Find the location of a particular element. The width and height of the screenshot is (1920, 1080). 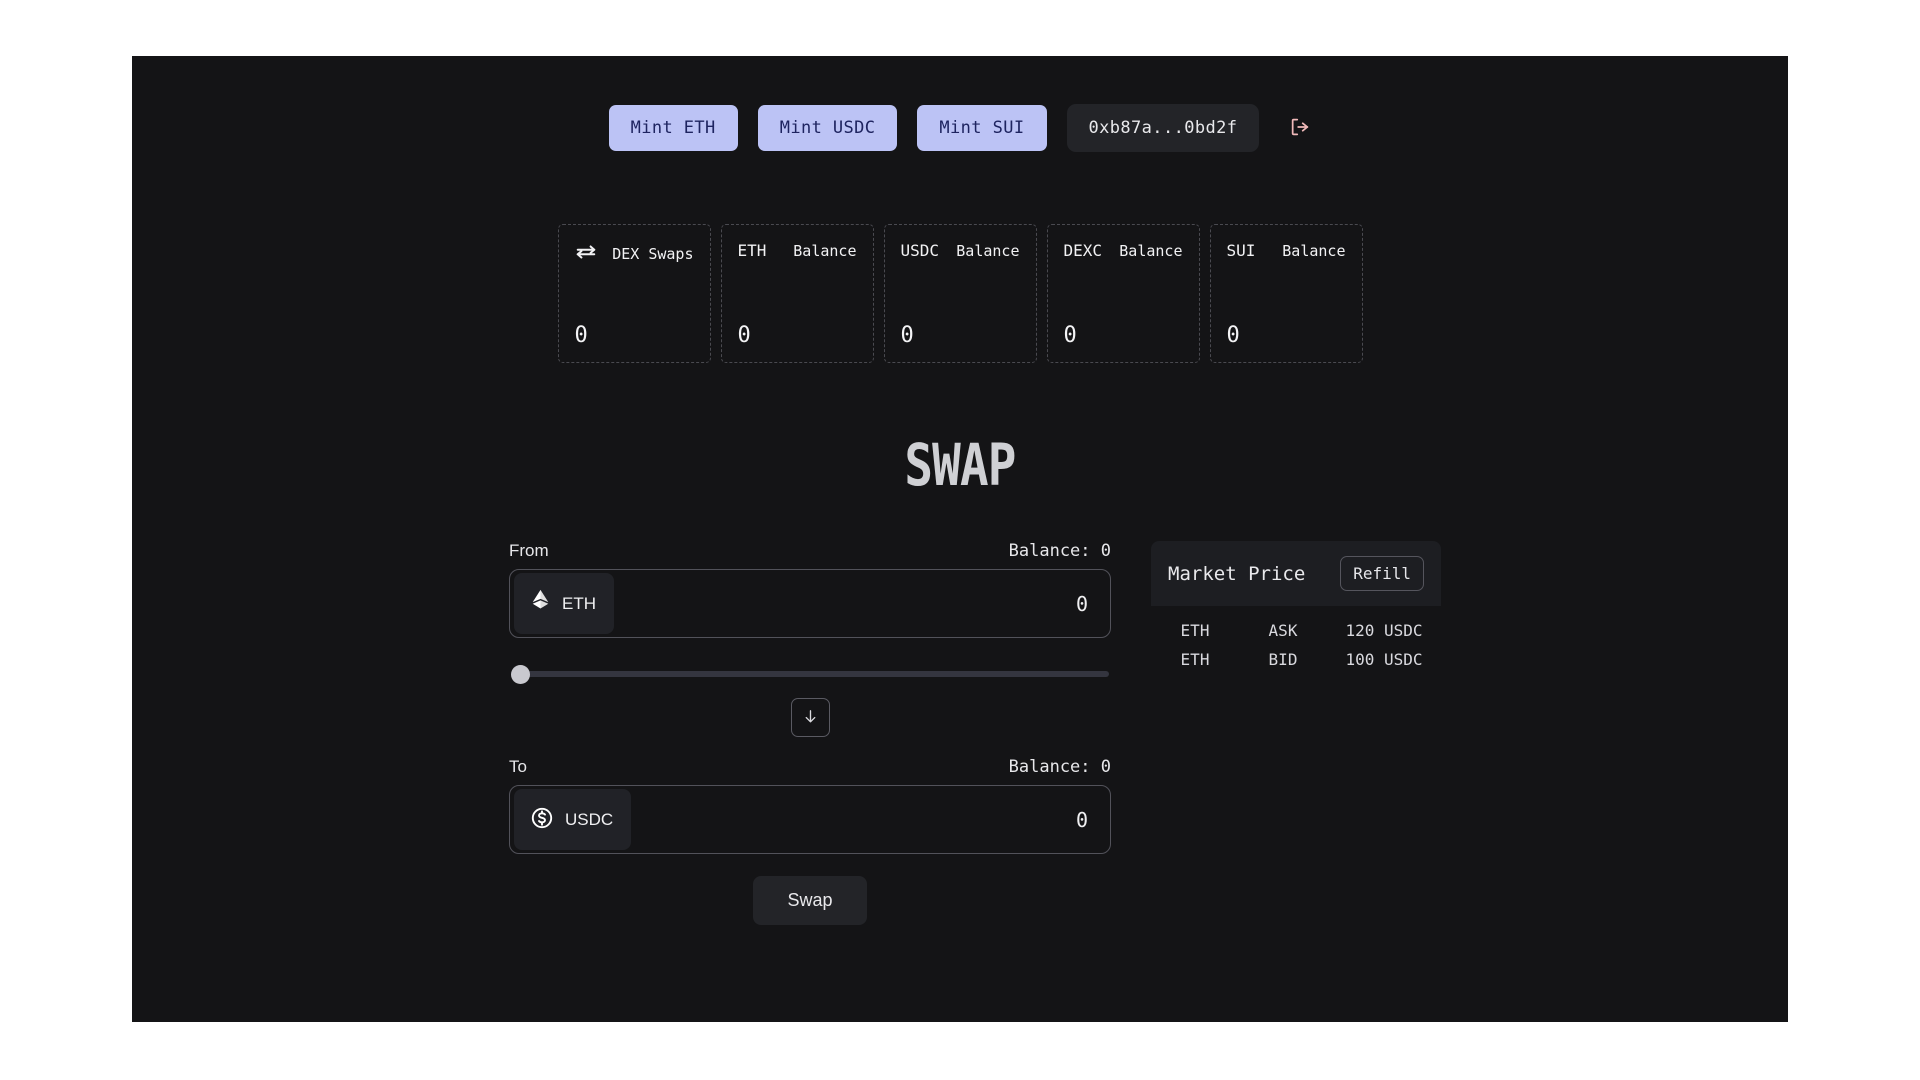

to-token-box: USDC is located at coordinates (810, 819).